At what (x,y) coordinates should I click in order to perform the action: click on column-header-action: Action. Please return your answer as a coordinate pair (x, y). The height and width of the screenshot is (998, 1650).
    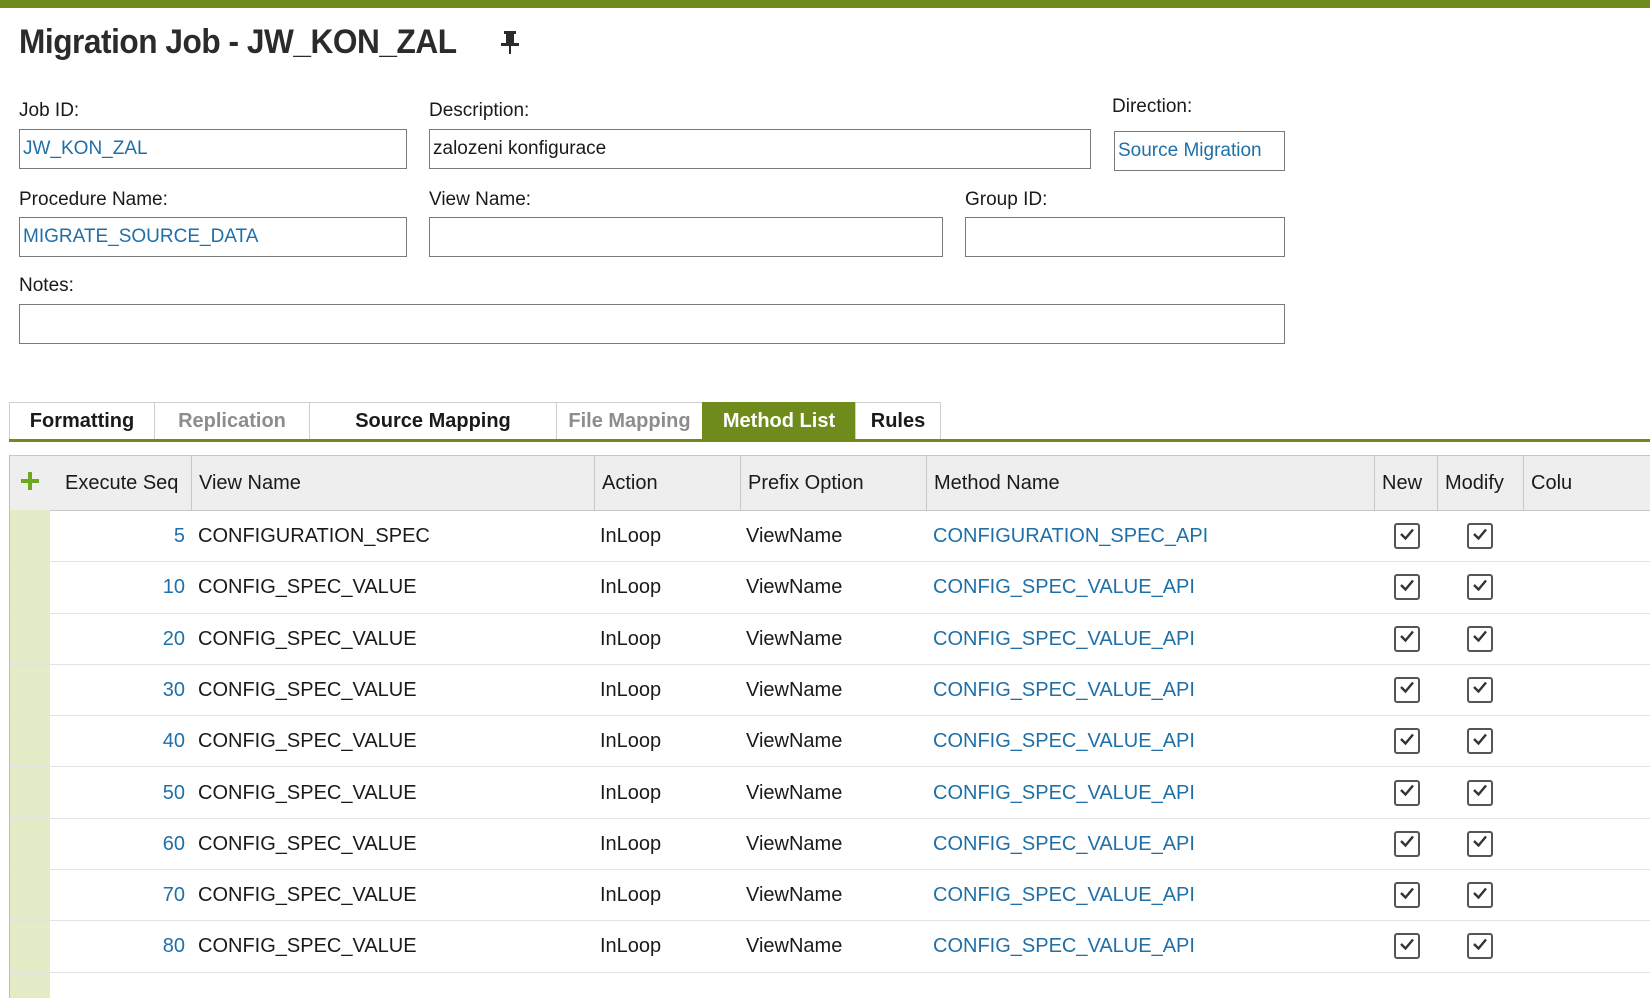
    Looking at the image, I should click on (668, 483).